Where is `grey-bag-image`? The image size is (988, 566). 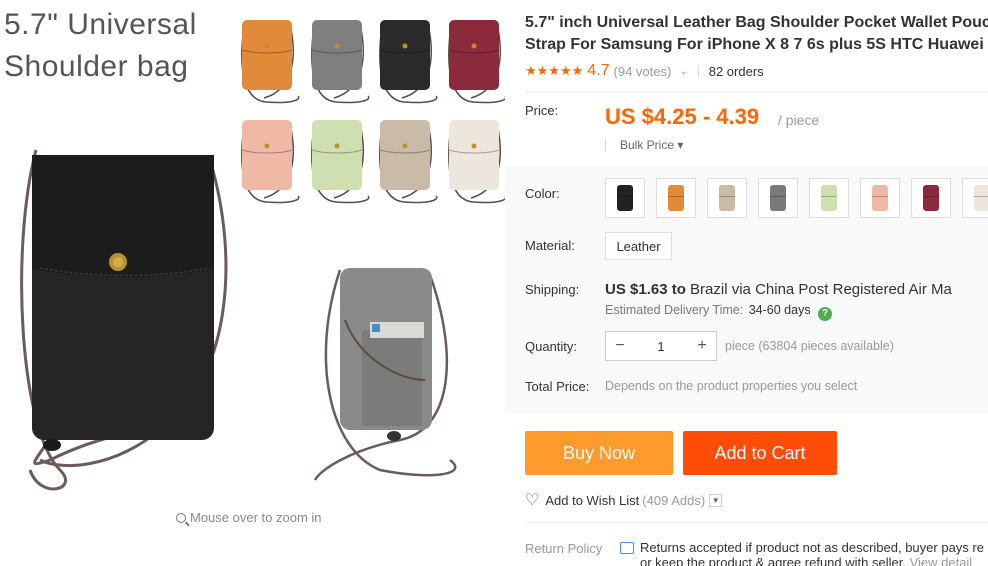 grey-bag-image is located at coordinates (385, 374).